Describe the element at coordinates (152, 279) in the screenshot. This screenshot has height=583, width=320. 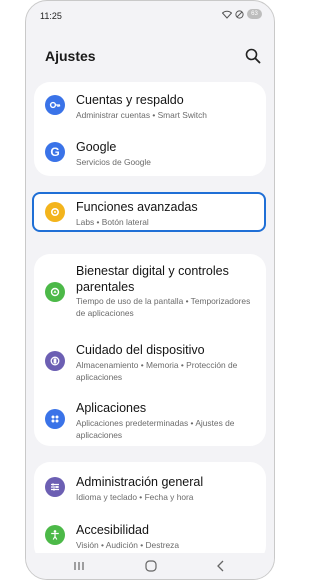
I see `item-title: Bienestar digital y controles parentales` at that location.